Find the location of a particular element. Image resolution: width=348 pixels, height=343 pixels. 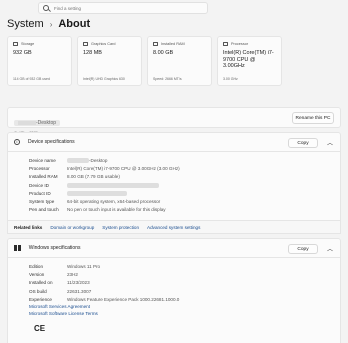

device-specs-title: Device specifications is located at coordinates (51, 142).